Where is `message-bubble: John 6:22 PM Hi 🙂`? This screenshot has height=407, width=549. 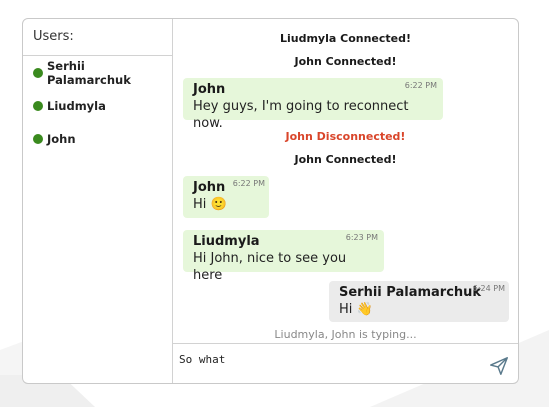 message-bubble: John 6:22 PM Hi 🙂 is located at coordinates (226, 197).